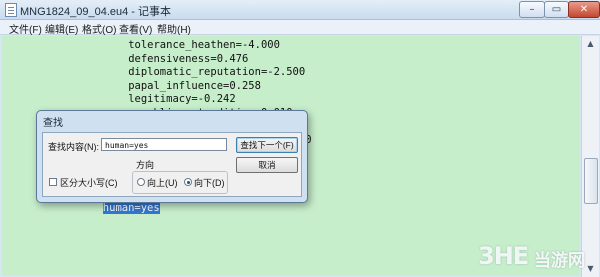 The image size is (600, 277). What do you see at coordinates (141, 182) in the screenshot?
I see `direction-up-radio` at bounding box center [141, 182].